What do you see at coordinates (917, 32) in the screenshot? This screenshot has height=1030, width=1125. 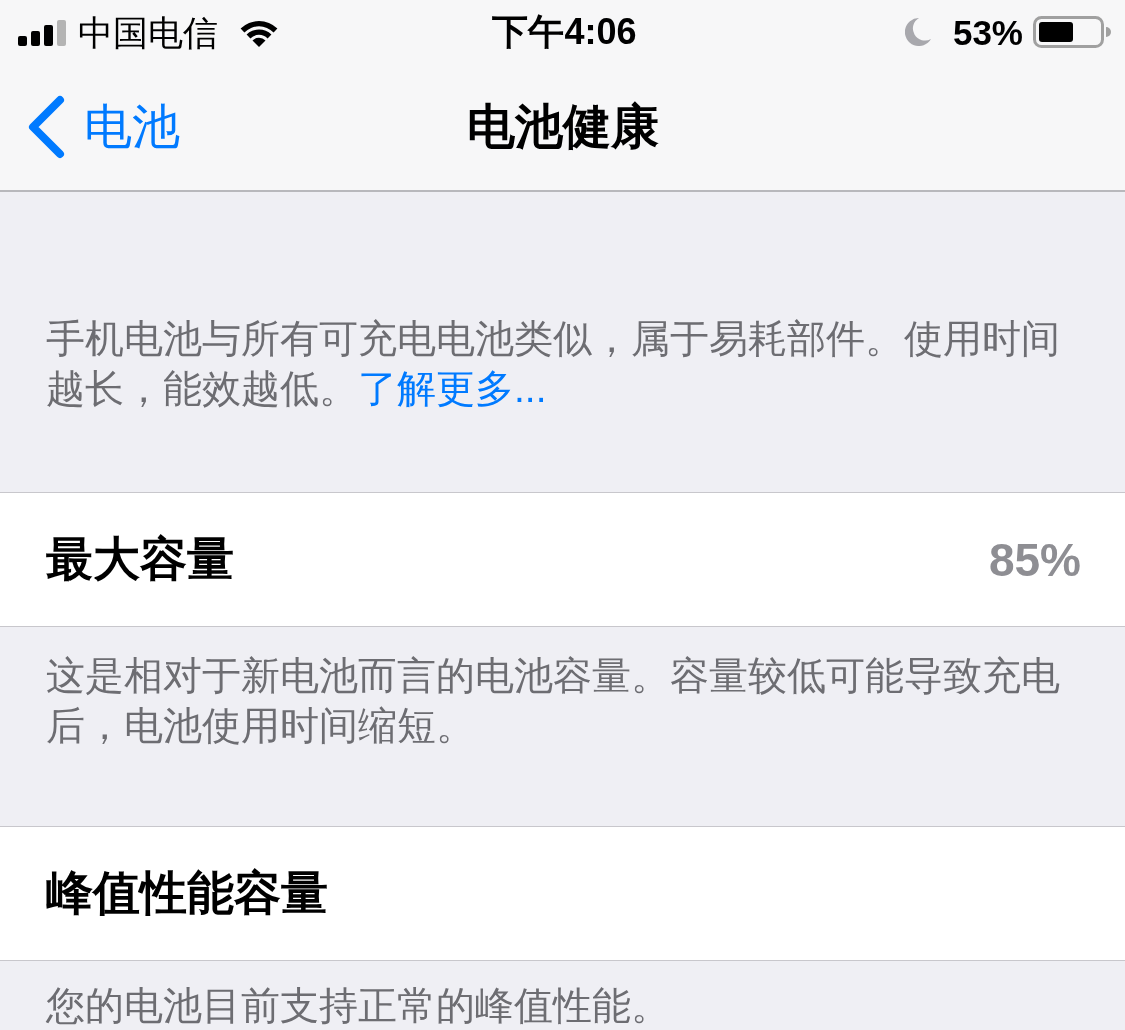 I see `moon-icon` at bounding box center [917, 32].